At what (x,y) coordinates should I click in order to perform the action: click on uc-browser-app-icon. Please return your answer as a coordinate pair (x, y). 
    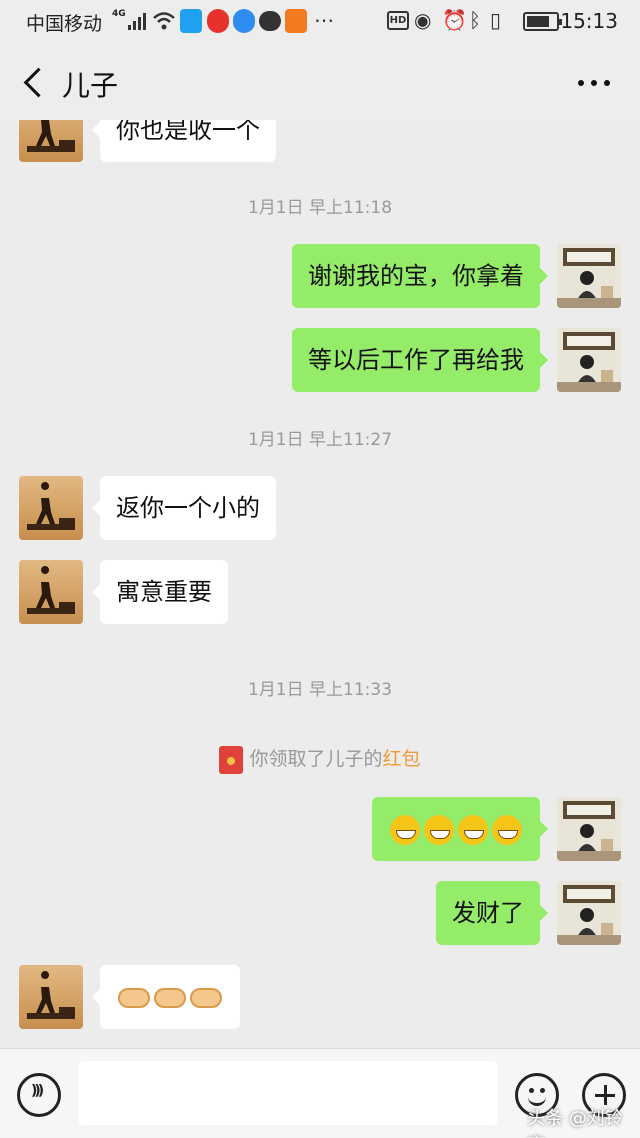
    Looking at the image, I should click on (296, 21).